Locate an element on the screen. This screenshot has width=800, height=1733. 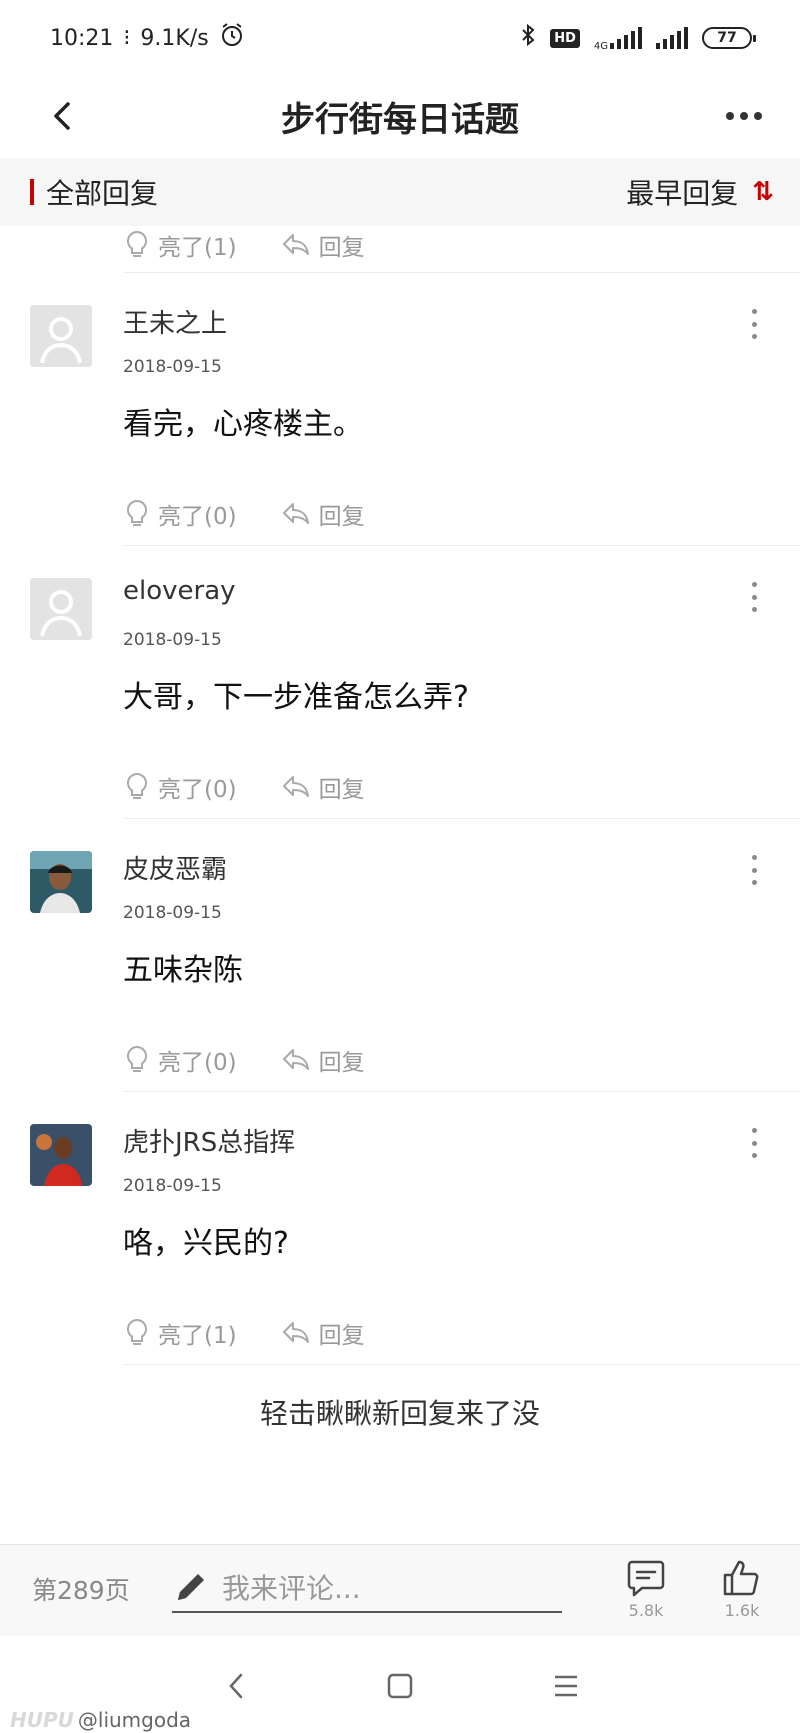
status-bar: 10:21 ⁝ 9.1K/s HD 4G 77 is located at coordinates (400, 38).